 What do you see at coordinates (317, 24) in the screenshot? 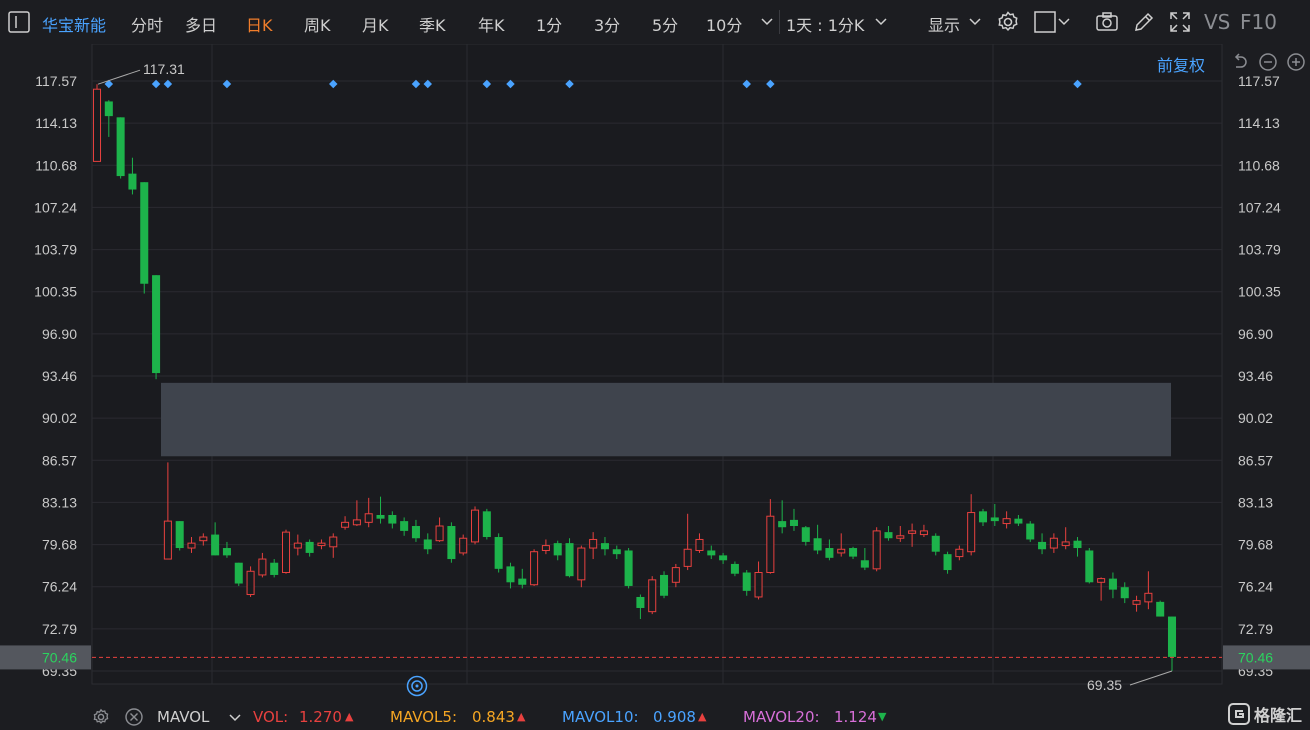
I see `tab-weekly-k: 周K` at bounding box center [317, 24].